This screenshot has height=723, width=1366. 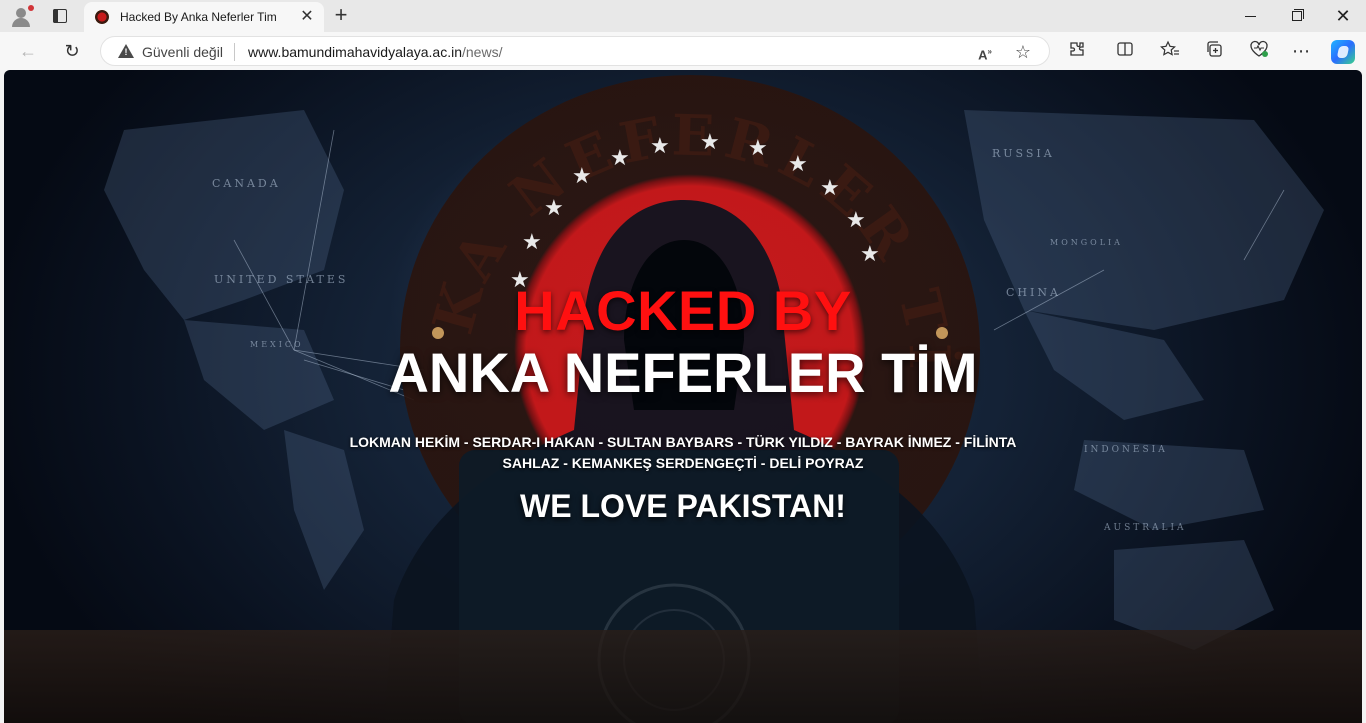 I want to click on url-host: www.bamundimahavidyalaya.ac.in, so click(x=355, y=52).